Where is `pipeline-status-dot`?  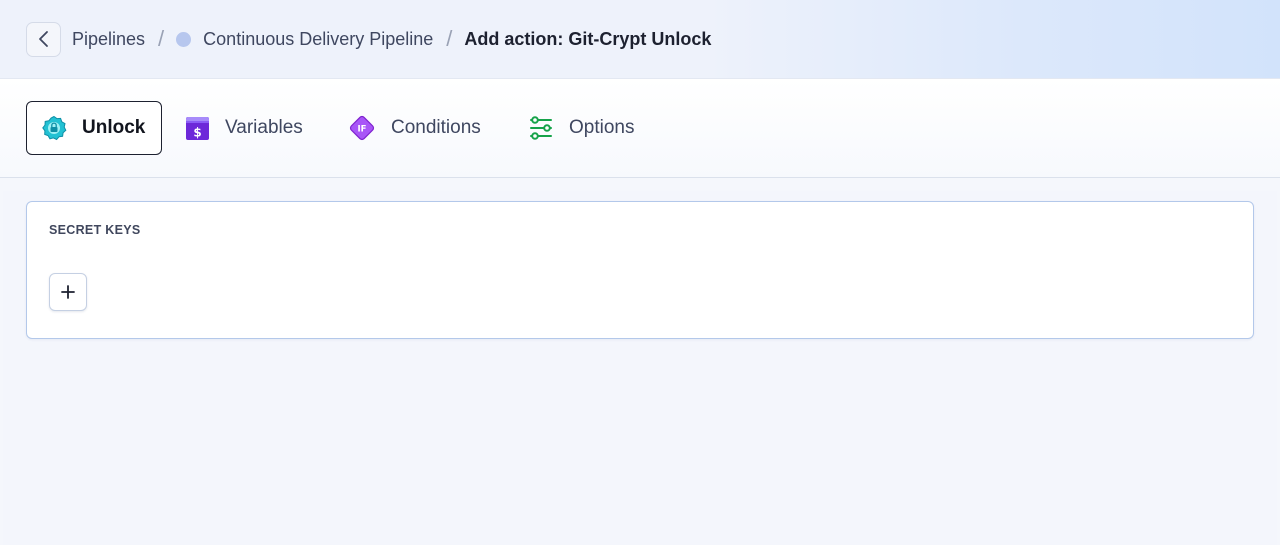 pipeline-status-dot is located at coordinates (184, 39).